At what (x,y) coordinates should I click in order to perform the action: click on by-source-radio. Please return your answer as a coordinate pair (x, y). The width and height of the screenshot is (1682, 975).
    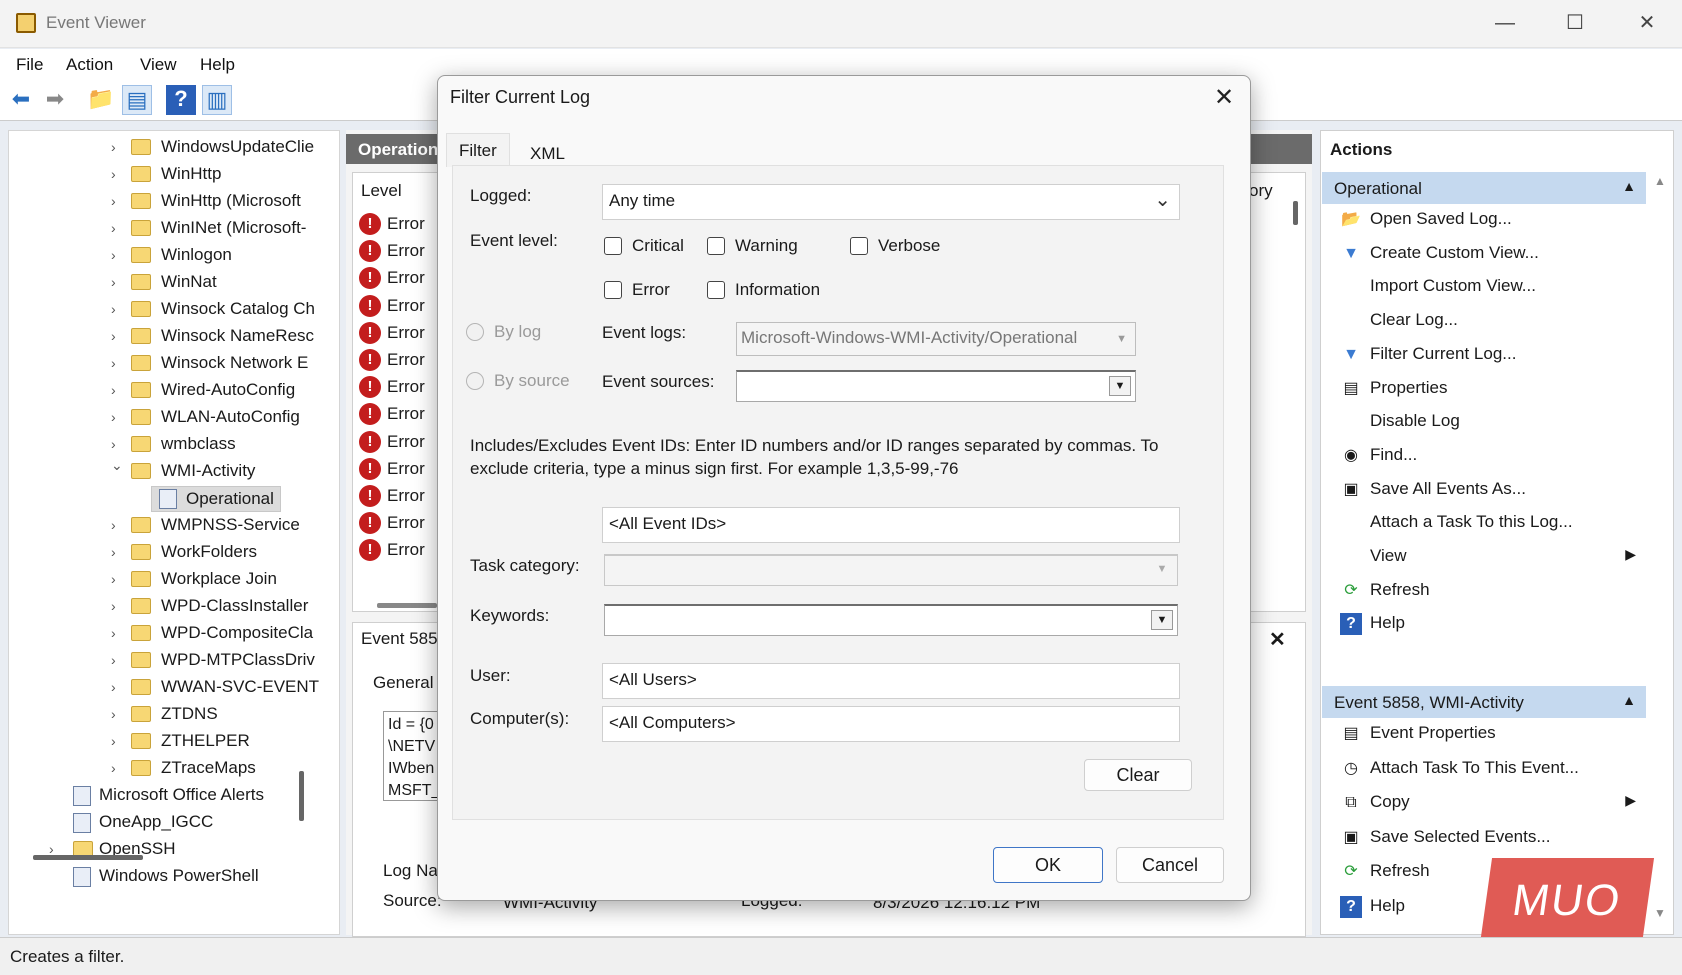
    Looking at the image, I should click on (475, 381).